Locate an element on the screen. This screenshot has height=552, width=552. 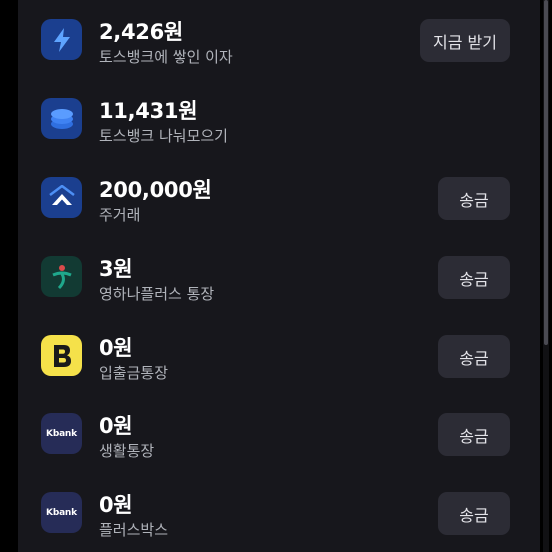
account-label: 토스뱅크에 쌓인 이자 is located at coordinates (166, 57).